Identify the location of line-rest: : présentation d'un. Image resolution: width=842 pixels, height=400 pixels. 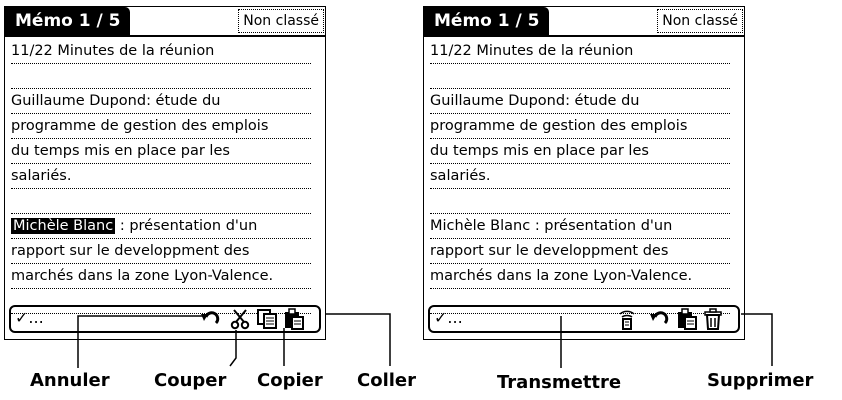
(186, 226).